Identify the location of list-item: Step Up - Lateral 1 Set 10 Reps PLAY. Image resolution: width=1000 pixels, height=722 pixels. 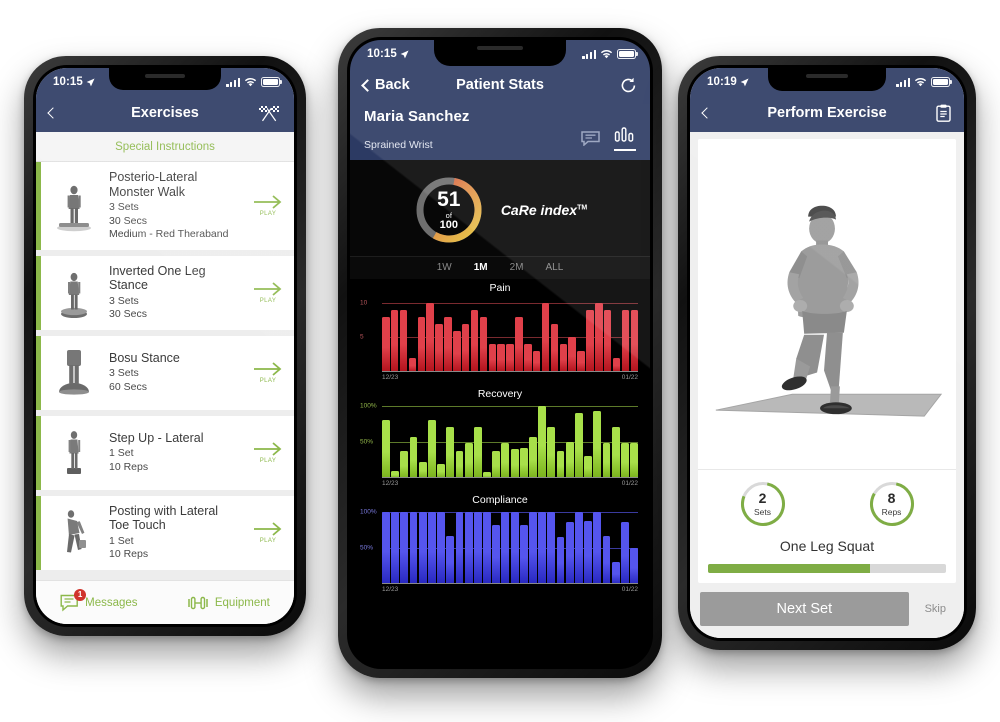
(165, 452).